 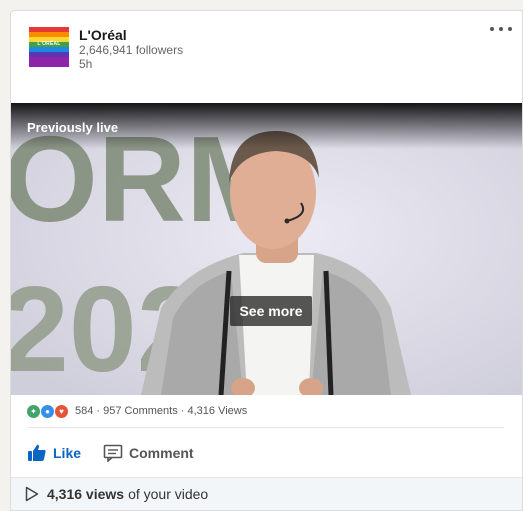 What do you see at coordinates (168, 494) in the screenshot?
I see `views-suffix: of your video` at bounding box center [168, 494].